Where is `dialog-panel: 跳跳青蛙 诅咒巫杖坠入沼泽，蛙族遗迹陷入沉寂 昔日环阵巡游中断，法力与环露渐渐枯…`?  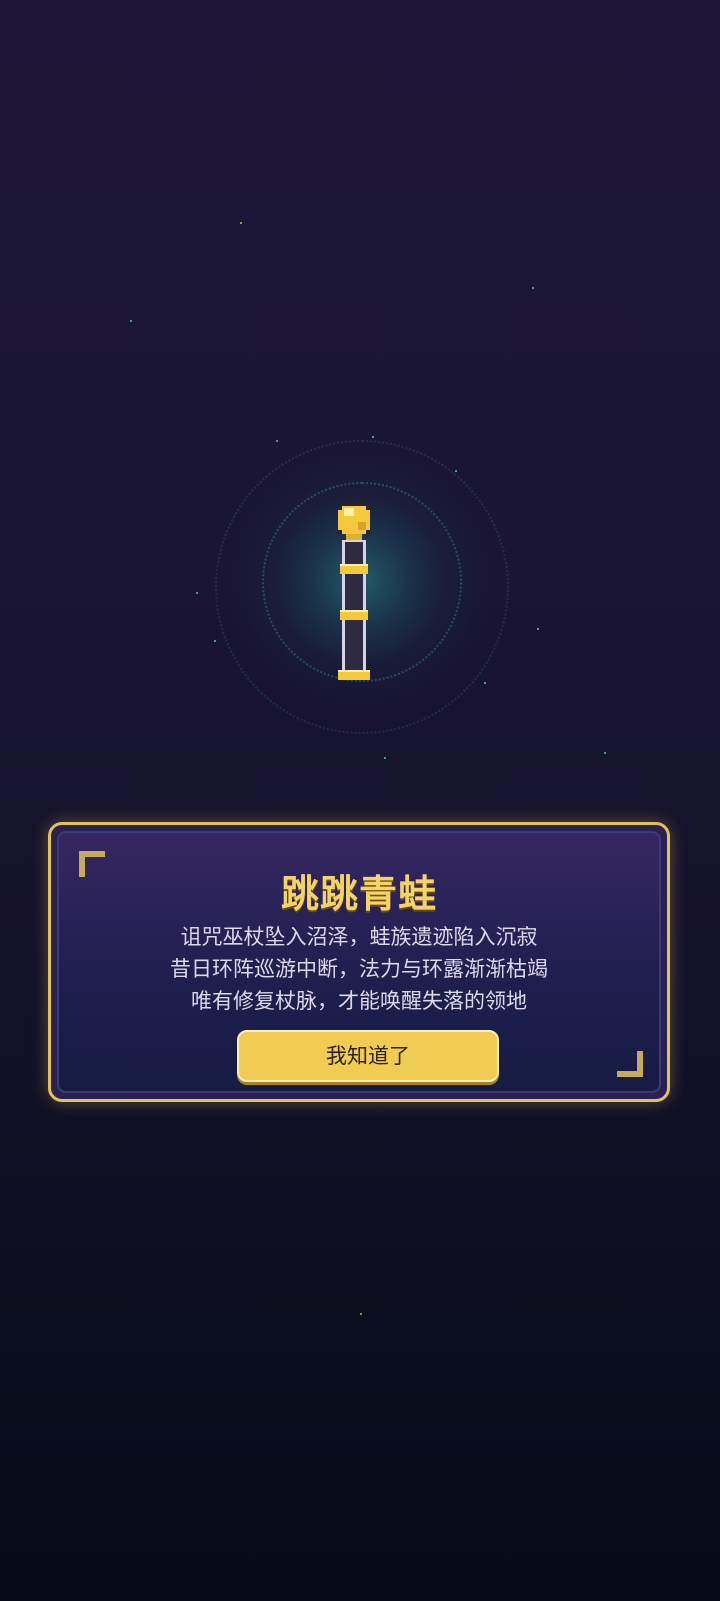
dialog-panel: 跳跳青蛙 诅咒巫杖坠入沼泽，蛙族遗迹陷入沉寂 昔日环阵巡游中断，法力与环露渐渐枯… is located at coordinates (359, 962).